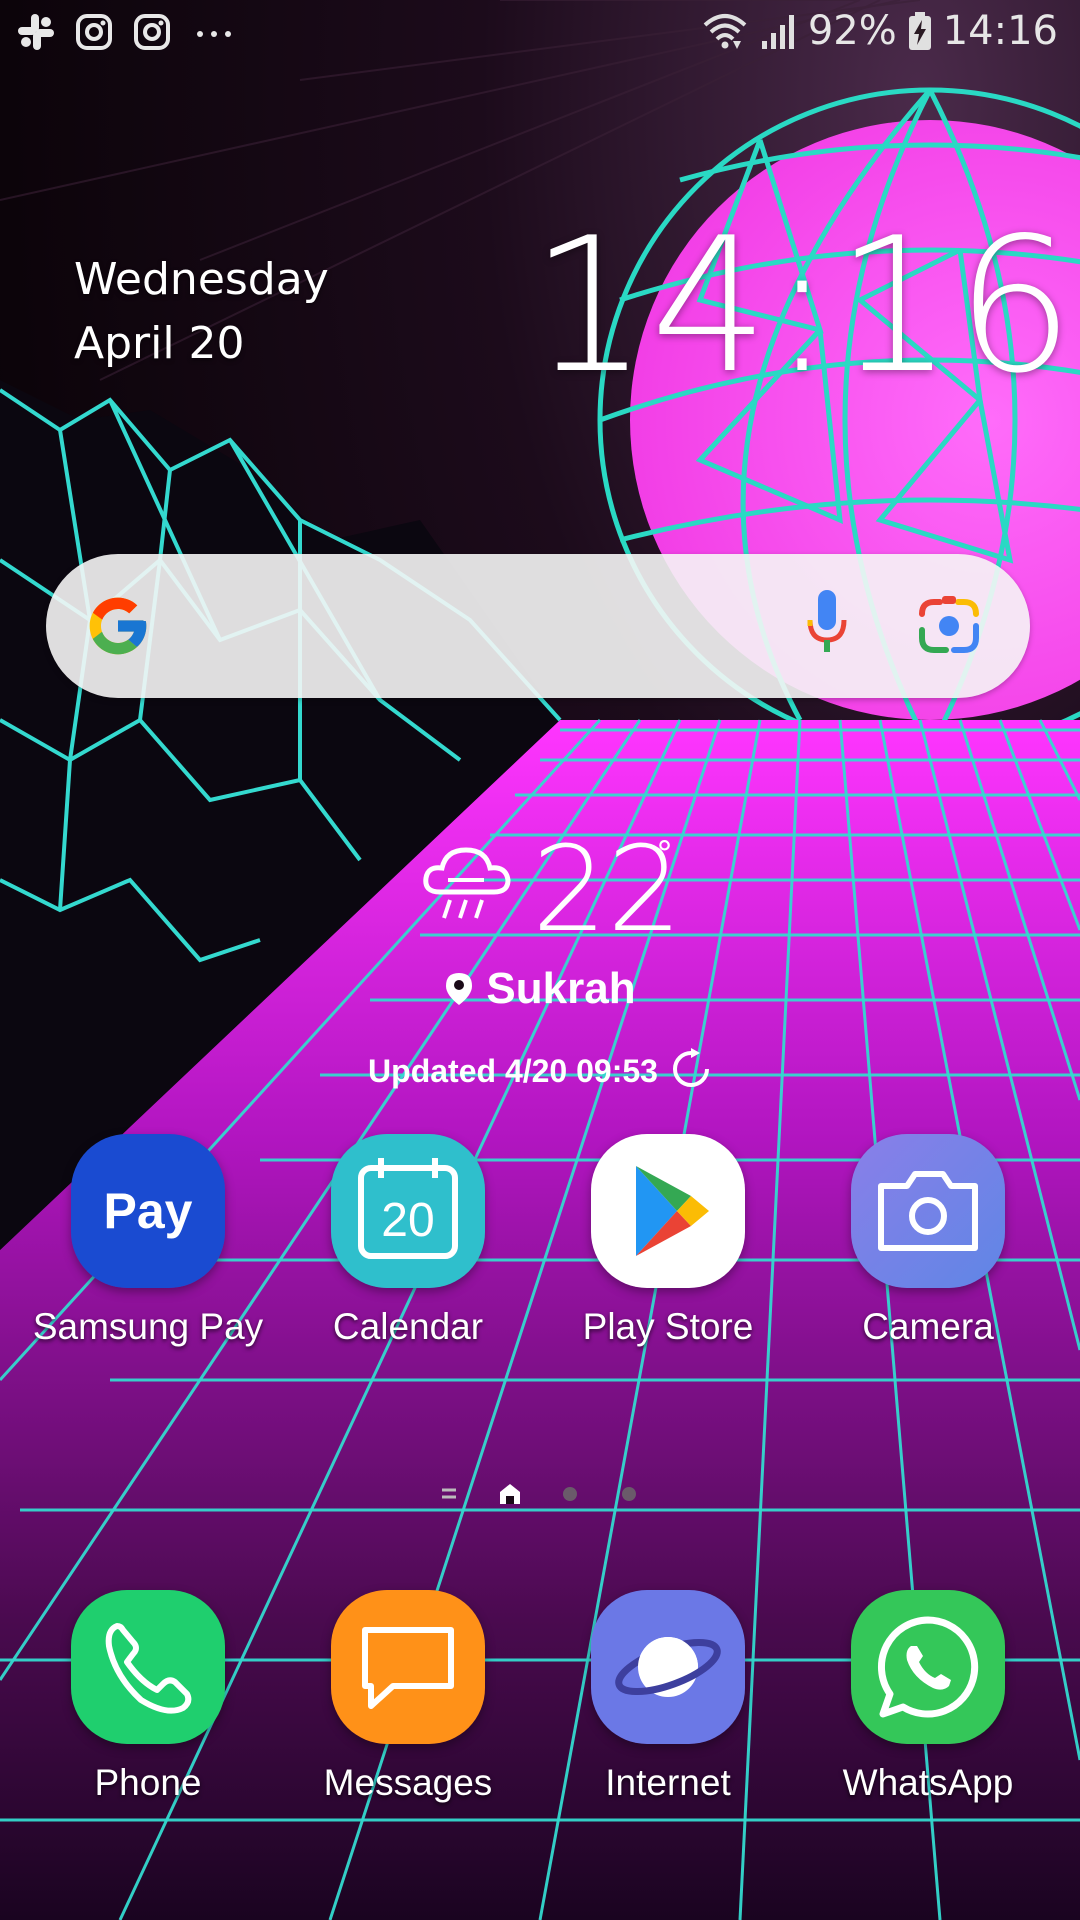  I want to click on location-name: Sukrah, so click(561, 988).